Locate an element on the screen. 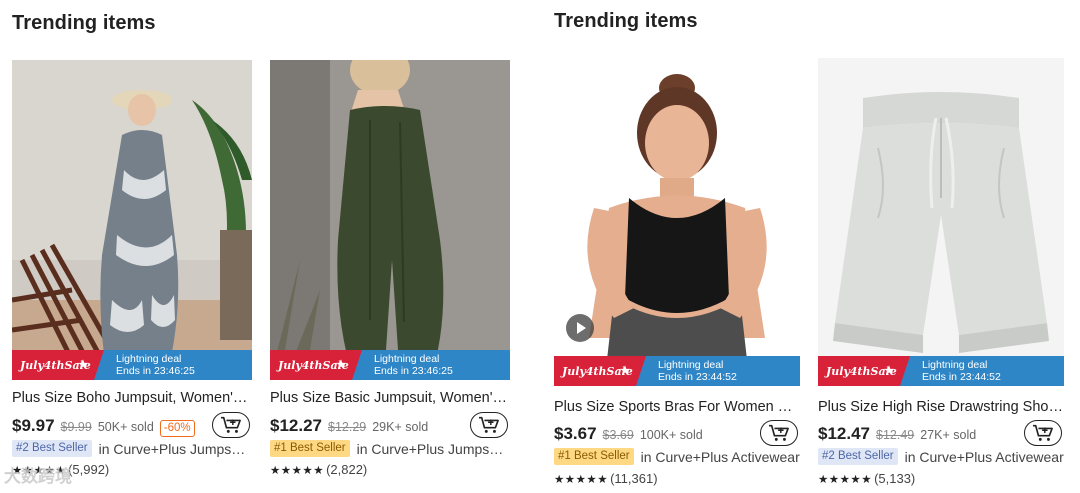 Image resolution: width=1080 pixels, height=493 pixels. product-title: Plus Size High Rise Drawstring Shorts is located at coordinates (941, 407).